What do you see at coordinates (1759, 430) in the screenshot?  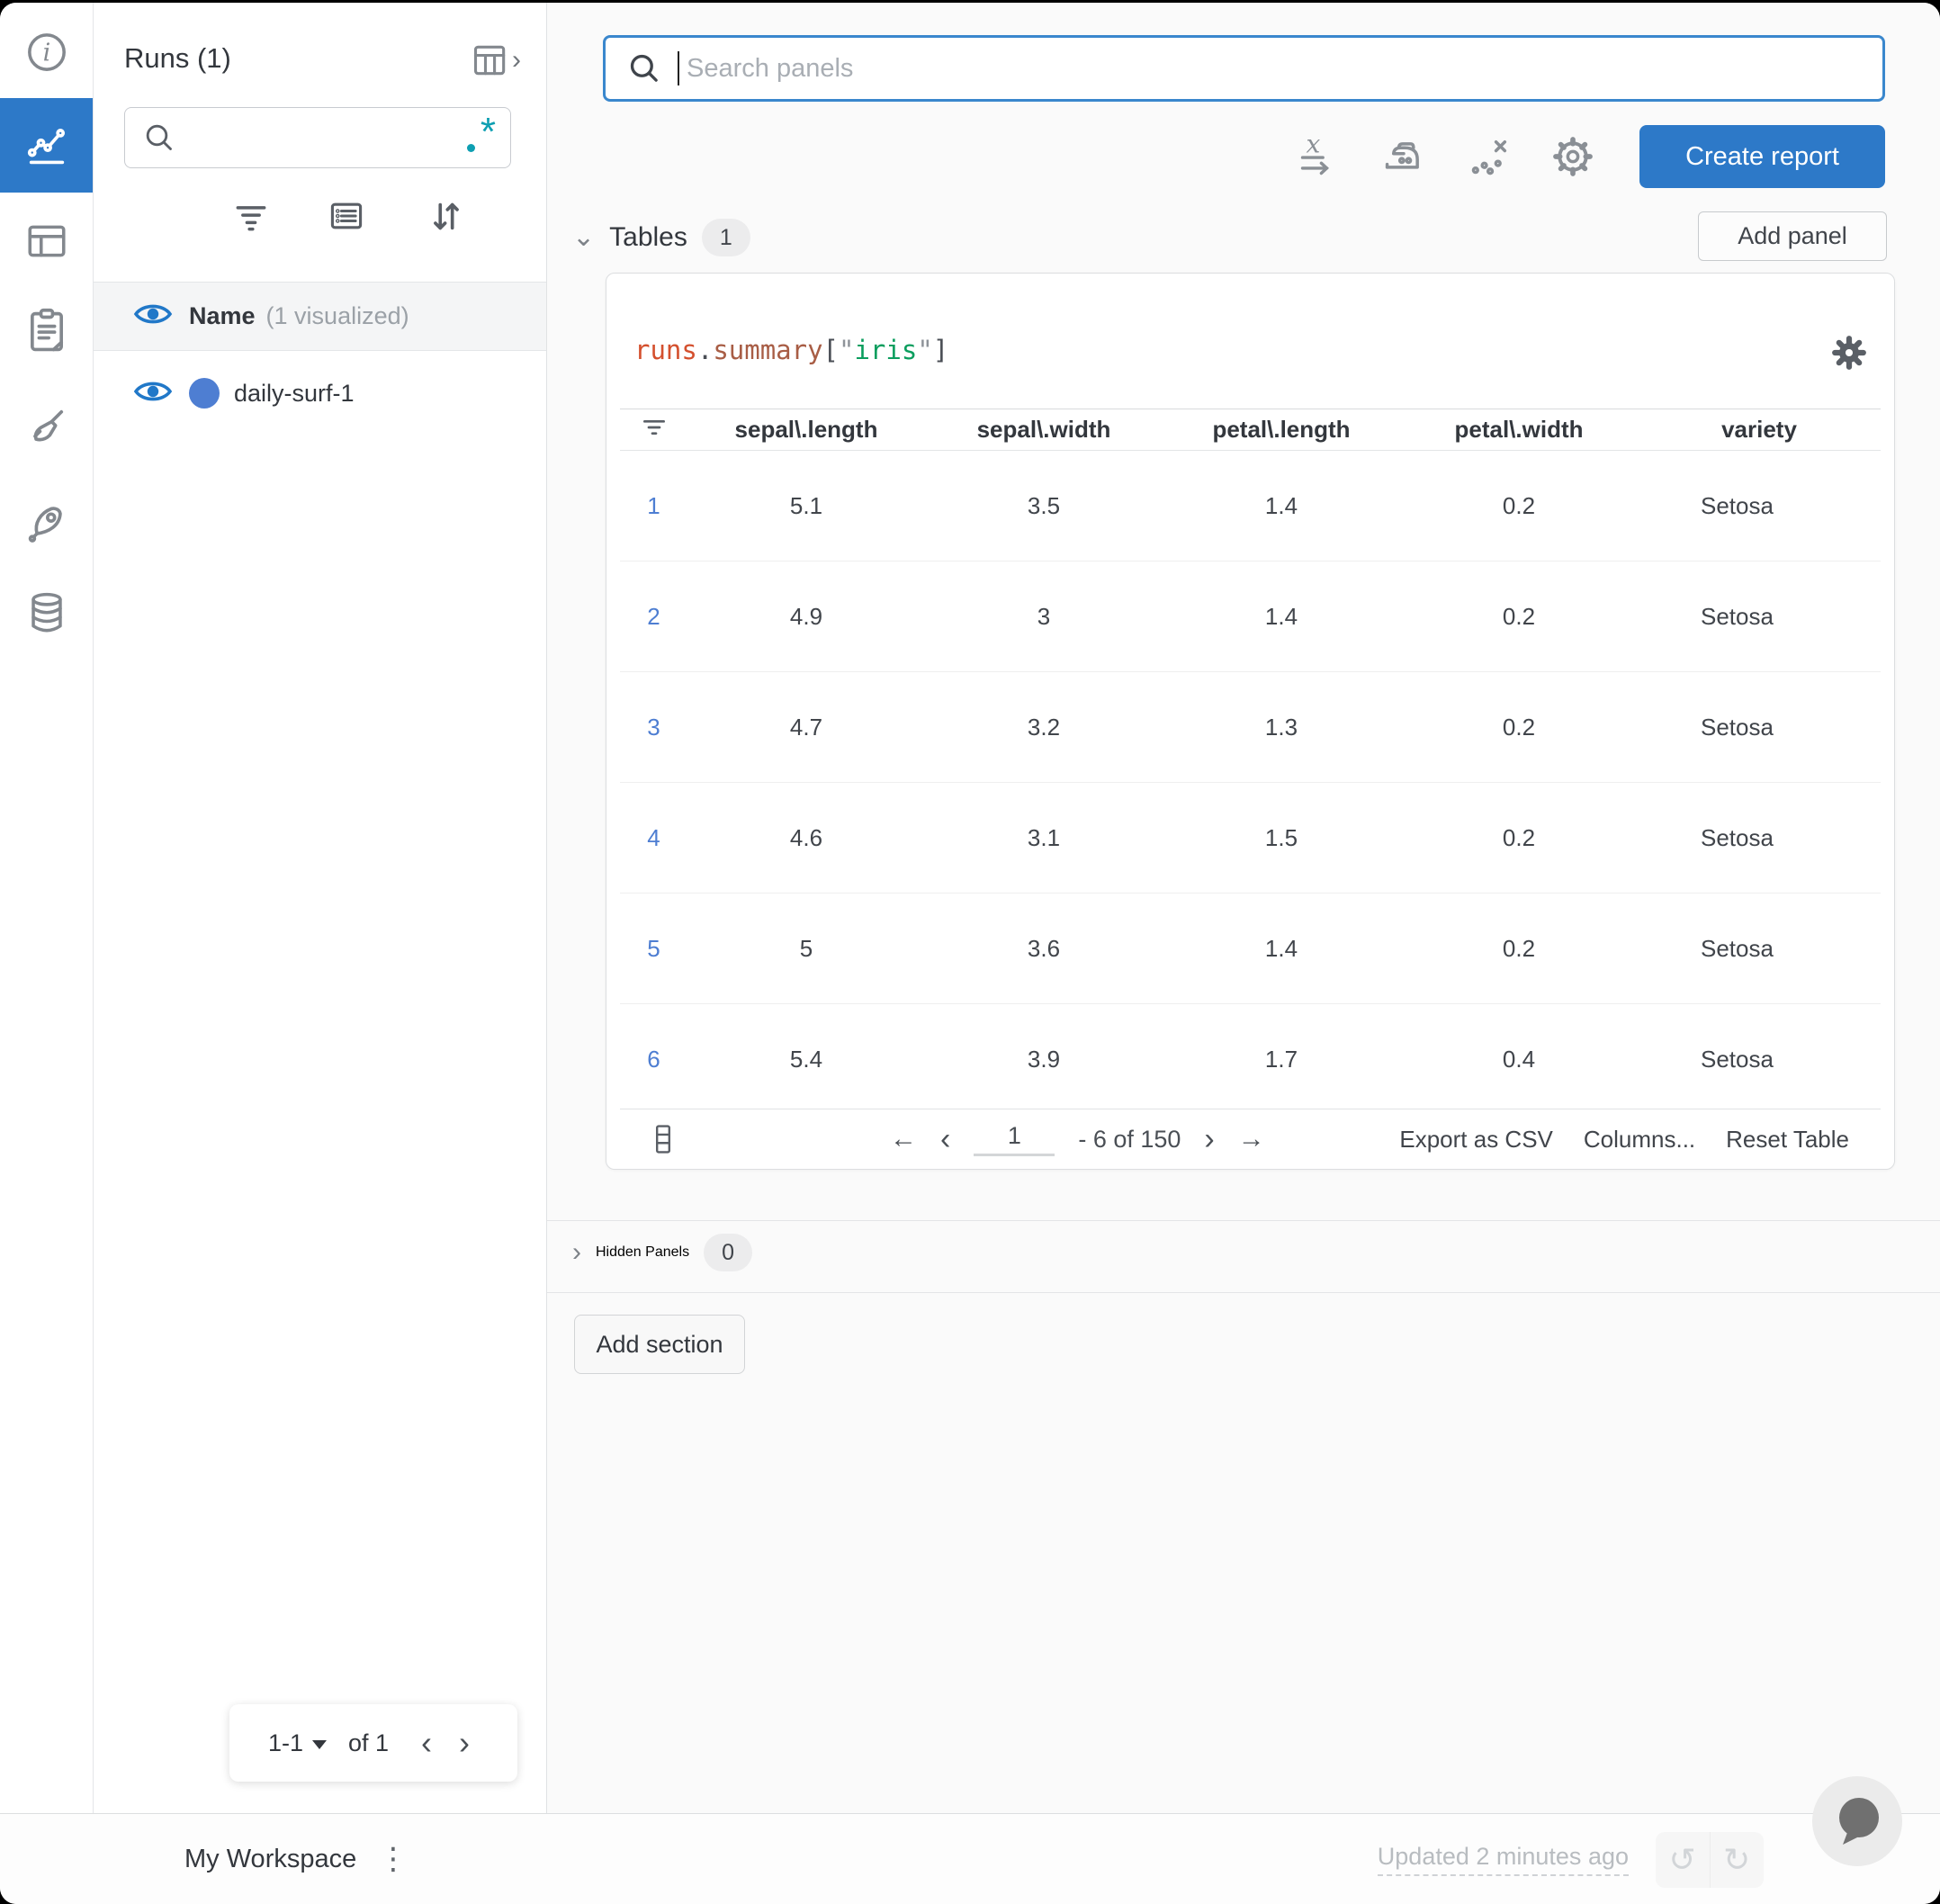 I see `column-header: variety` at bounding box center [1759, 430].